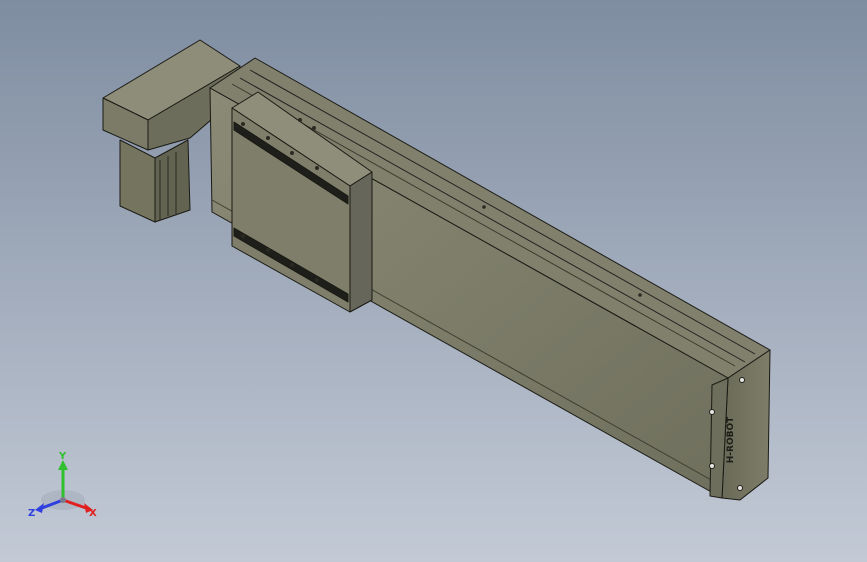 The height and width of the screenshot is (562, 867). What do you see at coordinates (731, 439) in the screenshot?
I see `end-cap-brand-text: H-ROBOT` at bounding box center [731, 439].